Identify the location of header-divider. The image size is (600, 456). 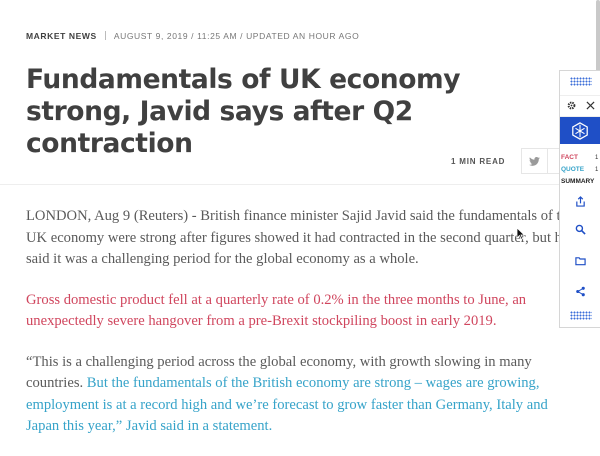
(300, 184).